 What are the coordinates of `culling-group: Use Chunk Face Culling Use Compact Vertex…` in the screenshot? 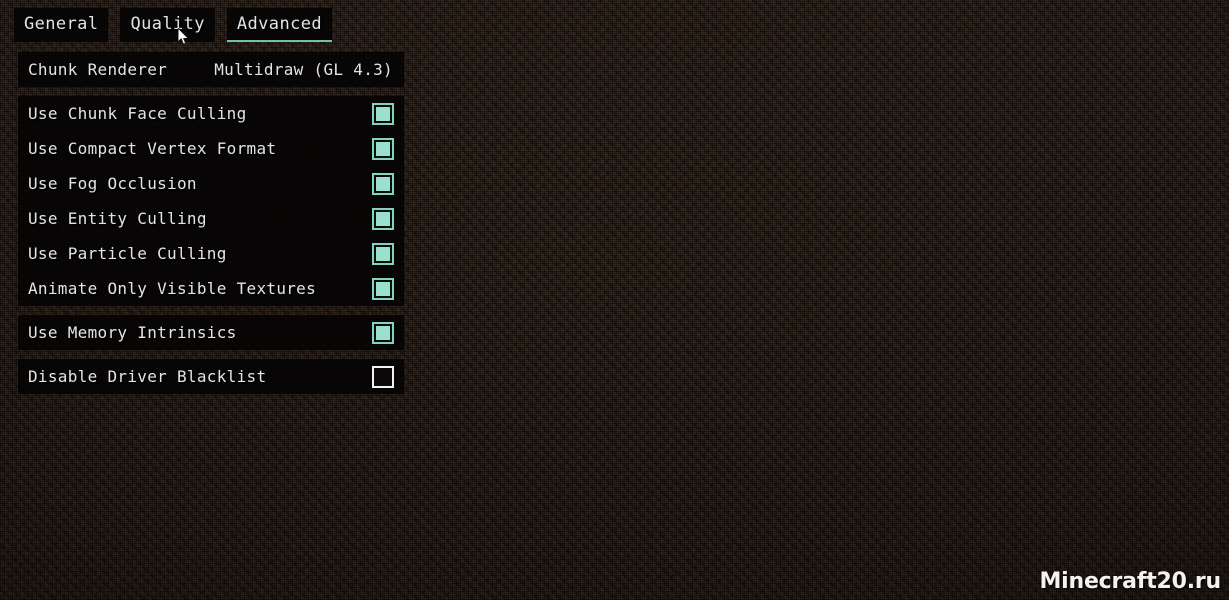 It's located at (211, 201).